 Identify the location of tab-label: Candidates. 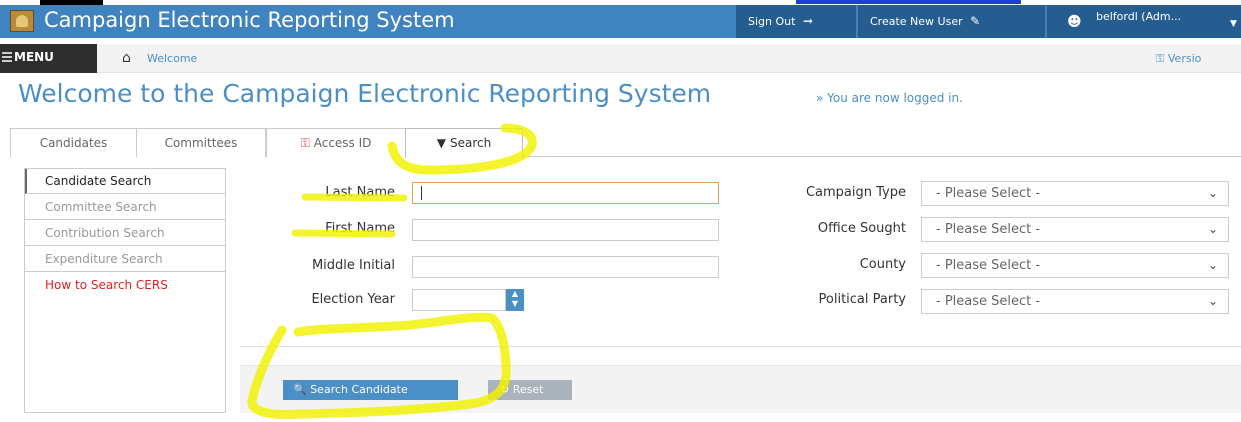
(73, 143).